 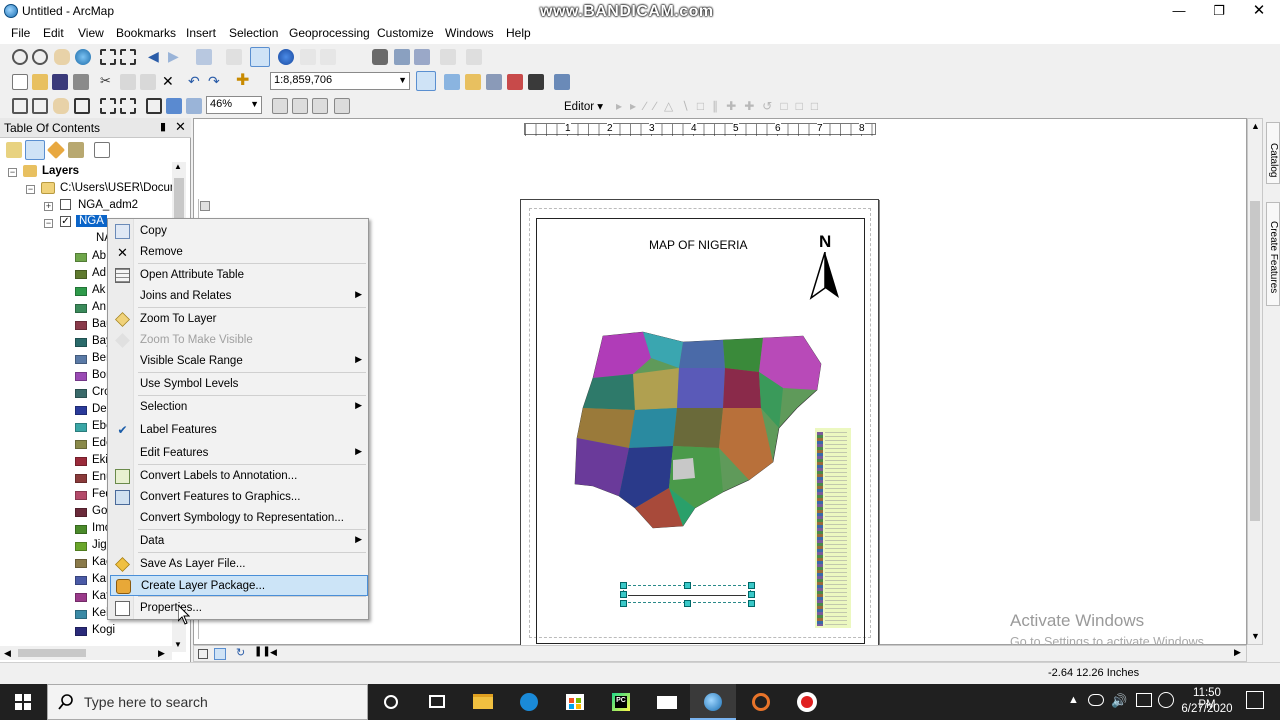 I want to click on editor-menu-button: Editor ▾, so click(x=583, y=106).